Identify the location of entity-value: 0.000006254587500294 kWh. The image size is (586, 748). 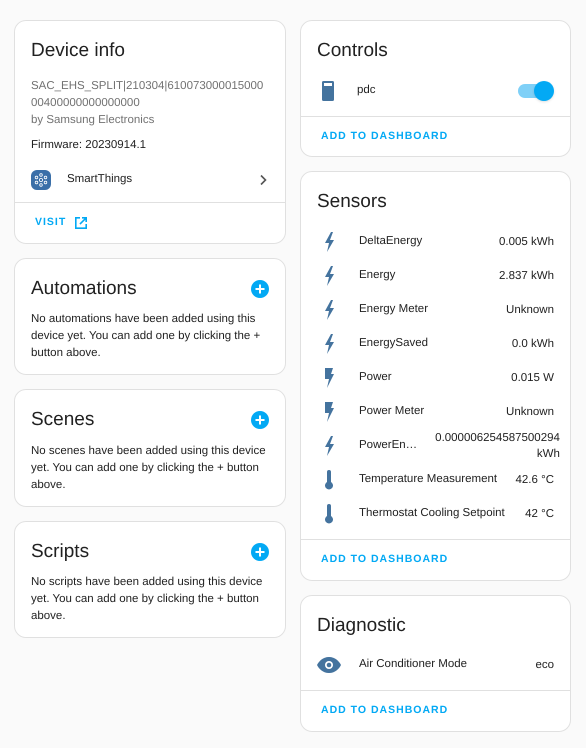
(497, 446).